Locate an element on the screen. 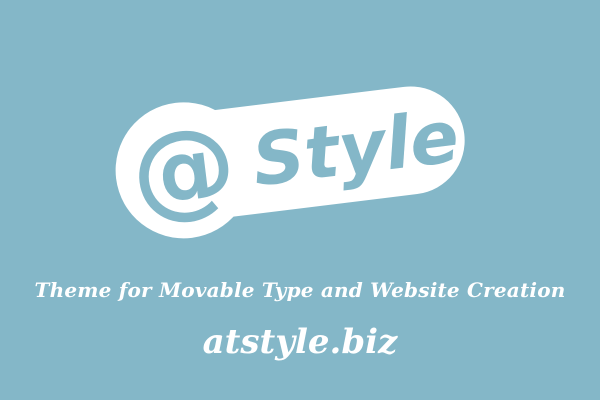 The height and width of the screenshot is (400, 600). at-symbol-icon: @ is located at coordinates (183, 168).